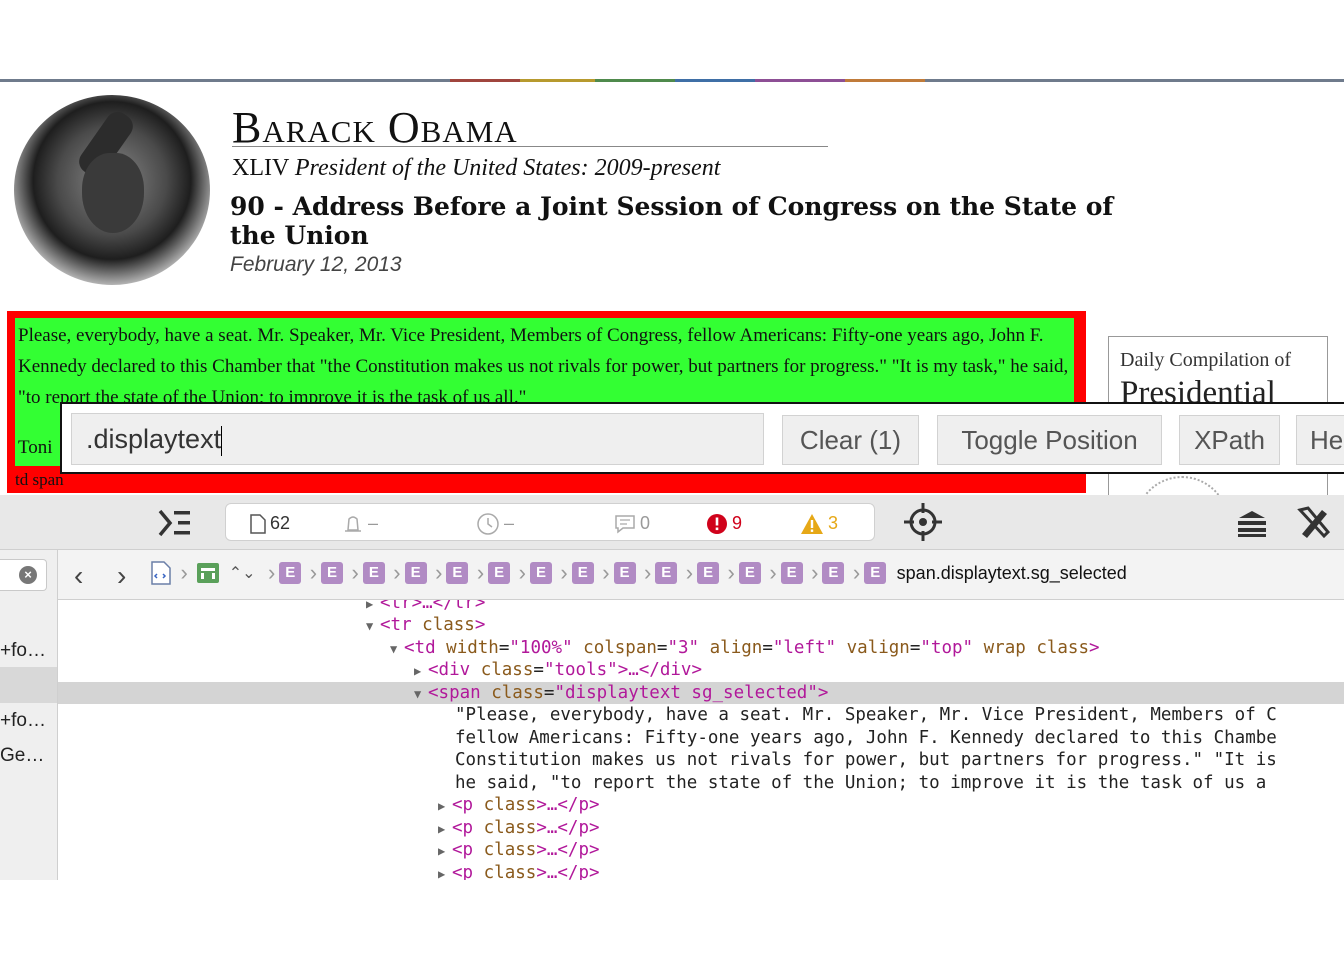 This screenshot has height=960, width=1344. I want to click on selection-path-label: td span, so click(39, 479).